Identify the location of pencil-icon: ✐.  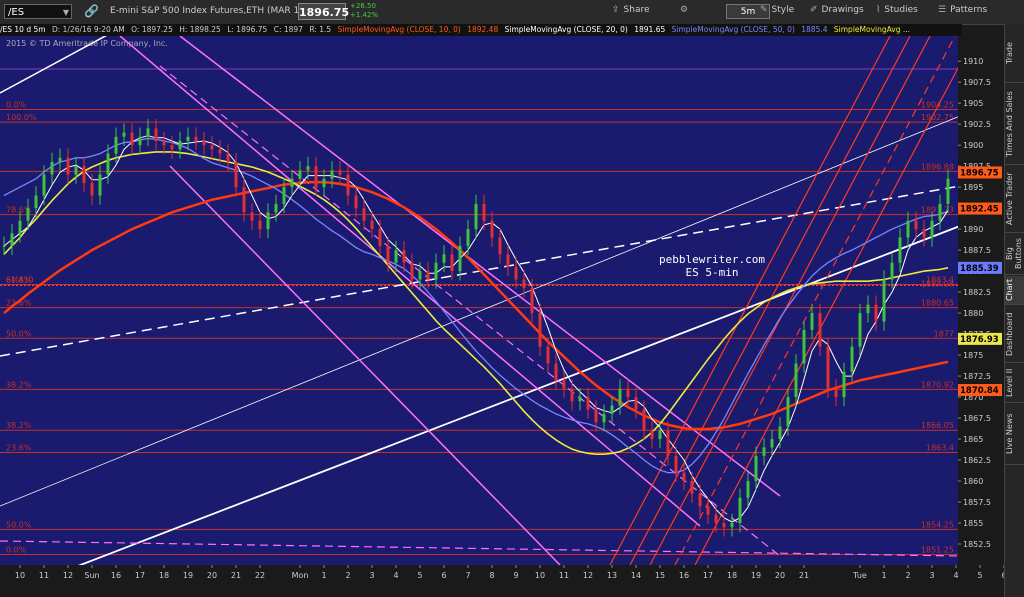
(814, 10).